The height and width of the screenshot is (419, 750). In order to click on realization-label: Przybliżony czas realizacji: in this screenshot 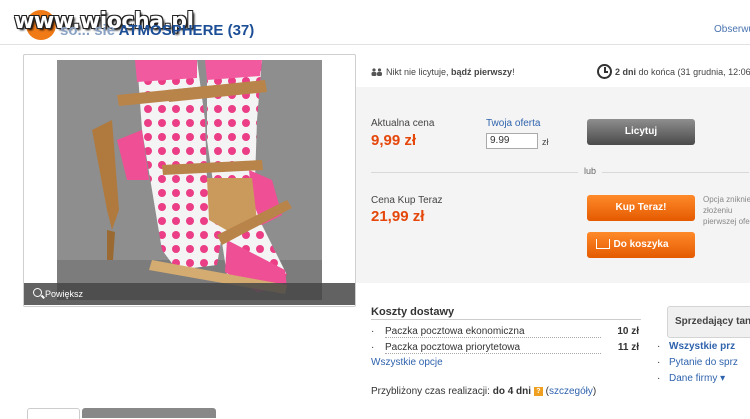, I will do `click(430, 391)`.